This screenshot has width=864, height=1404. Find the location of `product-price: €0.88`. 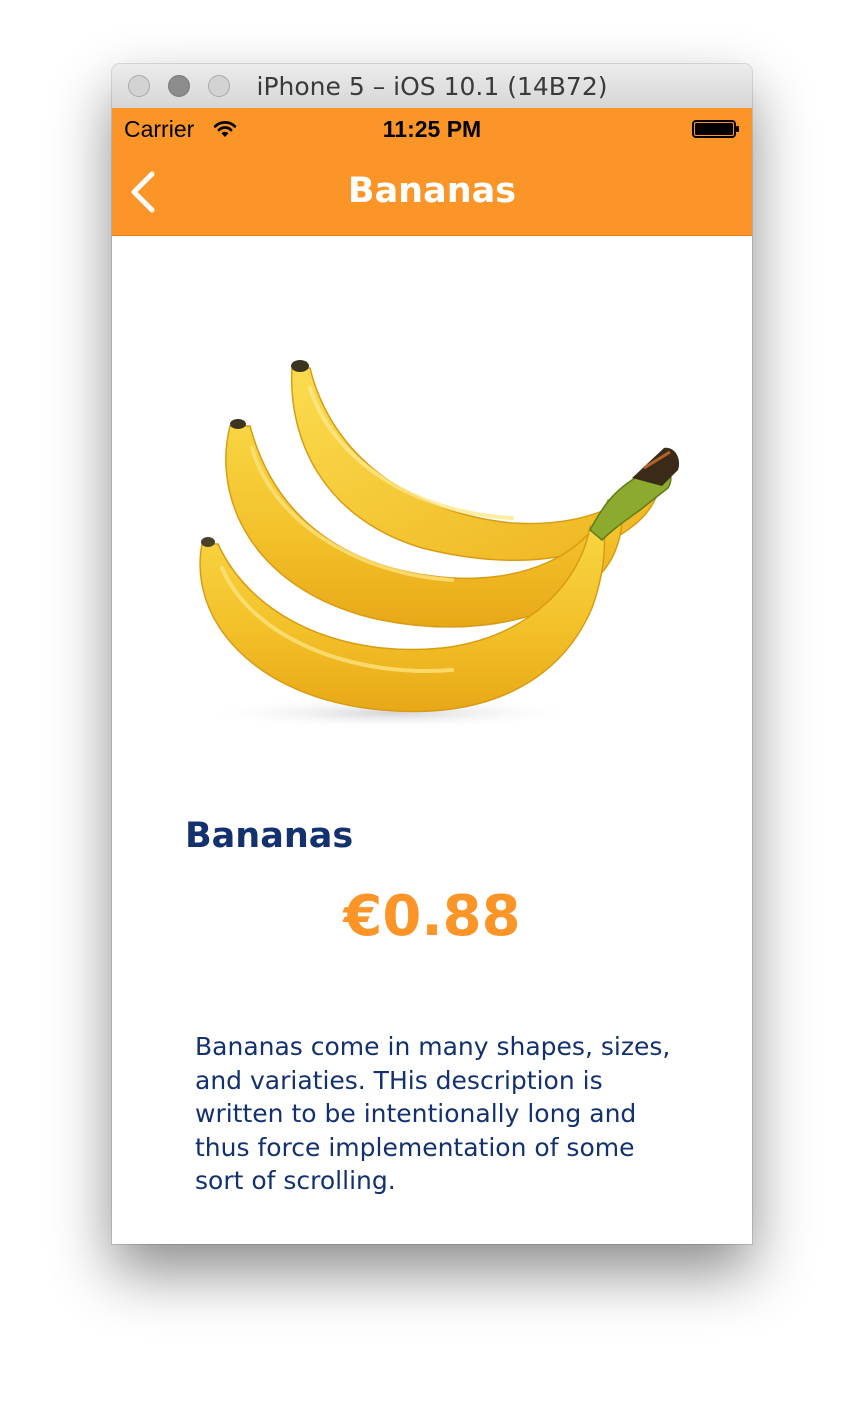

product-price: €0.88 is located at coordinates (432, 916).